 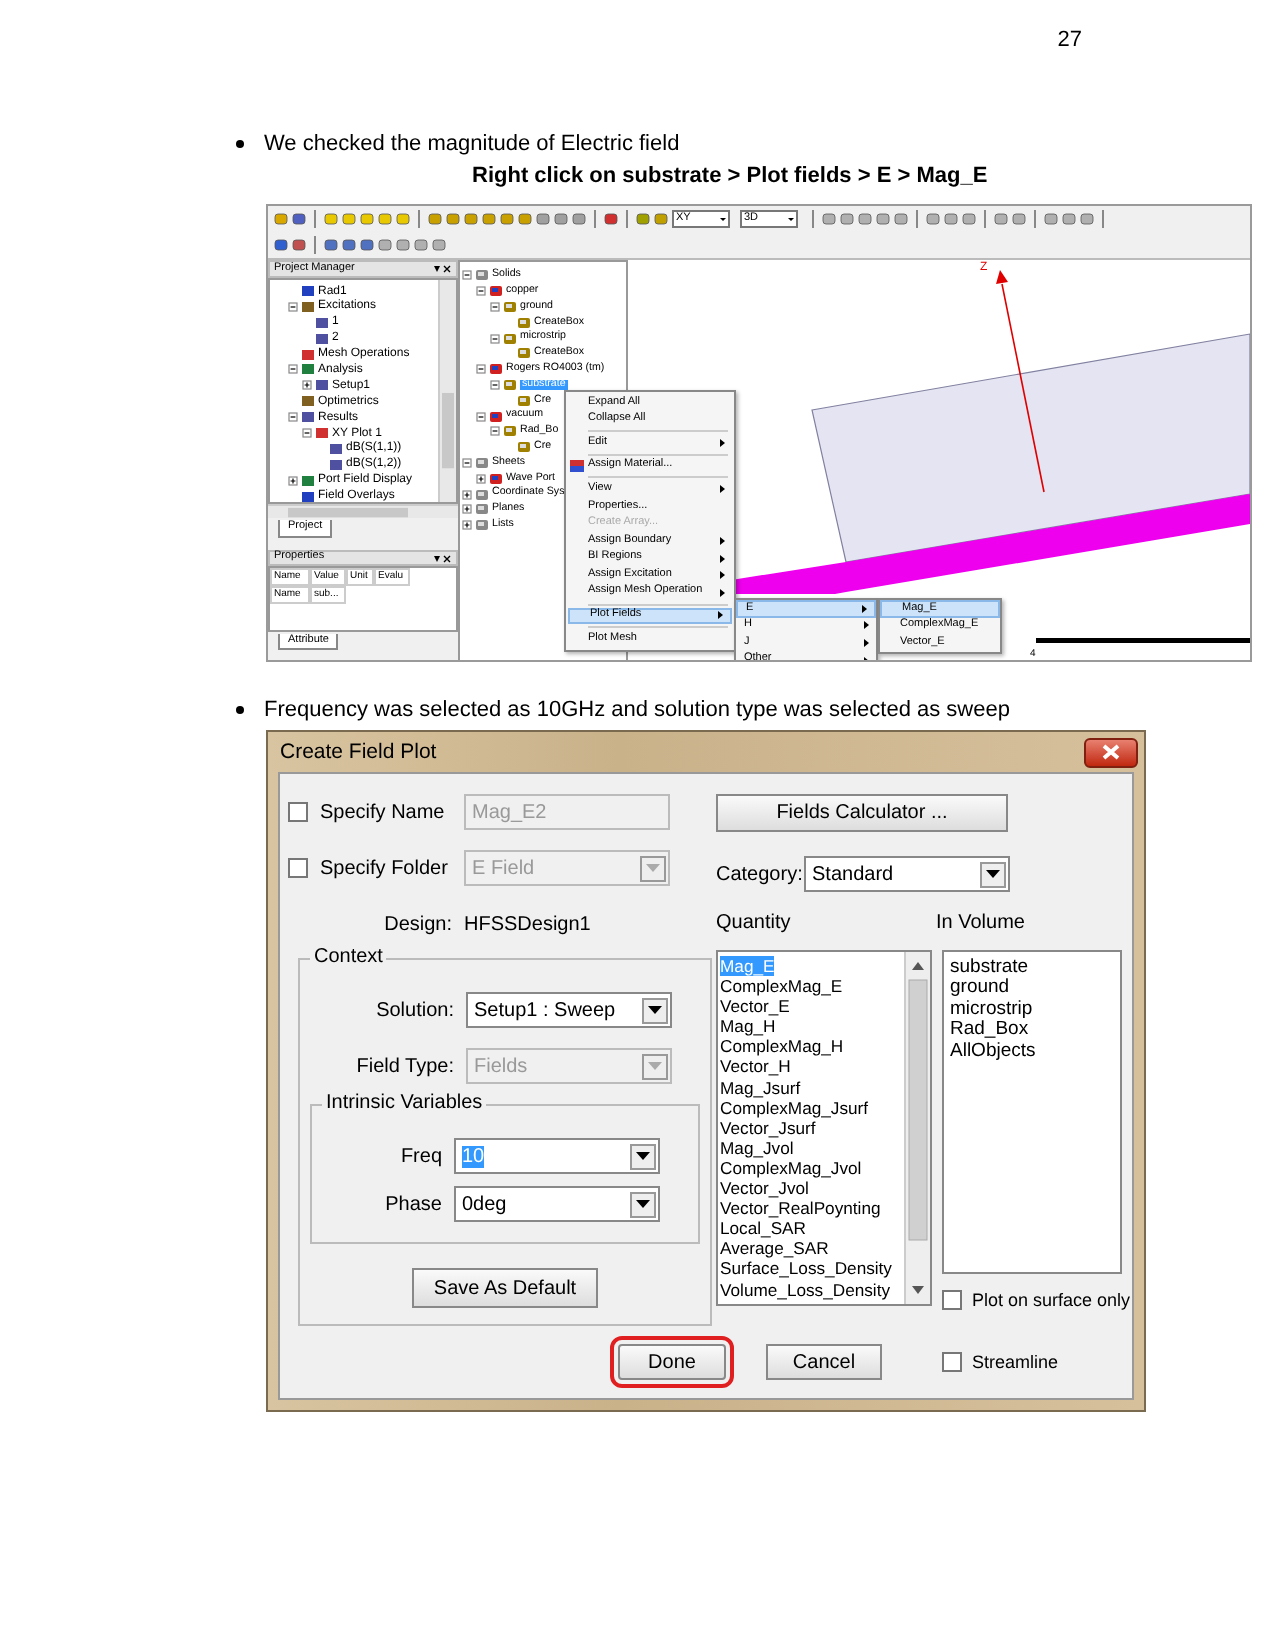 I want to click on field-label: Freq, so click(x=421, y=1156).